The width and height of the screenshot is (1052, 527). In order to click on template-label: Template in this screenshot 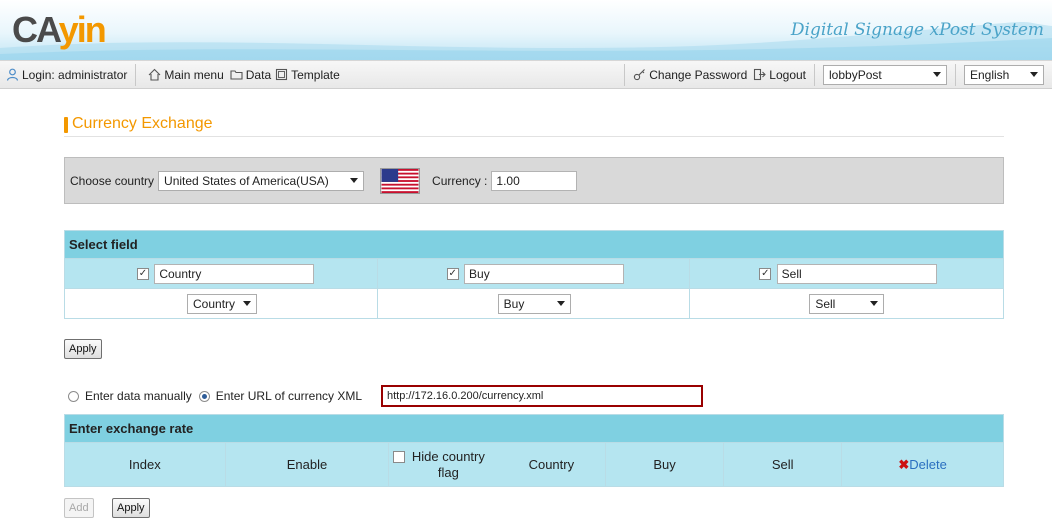, I will do `click(315, 74)`.